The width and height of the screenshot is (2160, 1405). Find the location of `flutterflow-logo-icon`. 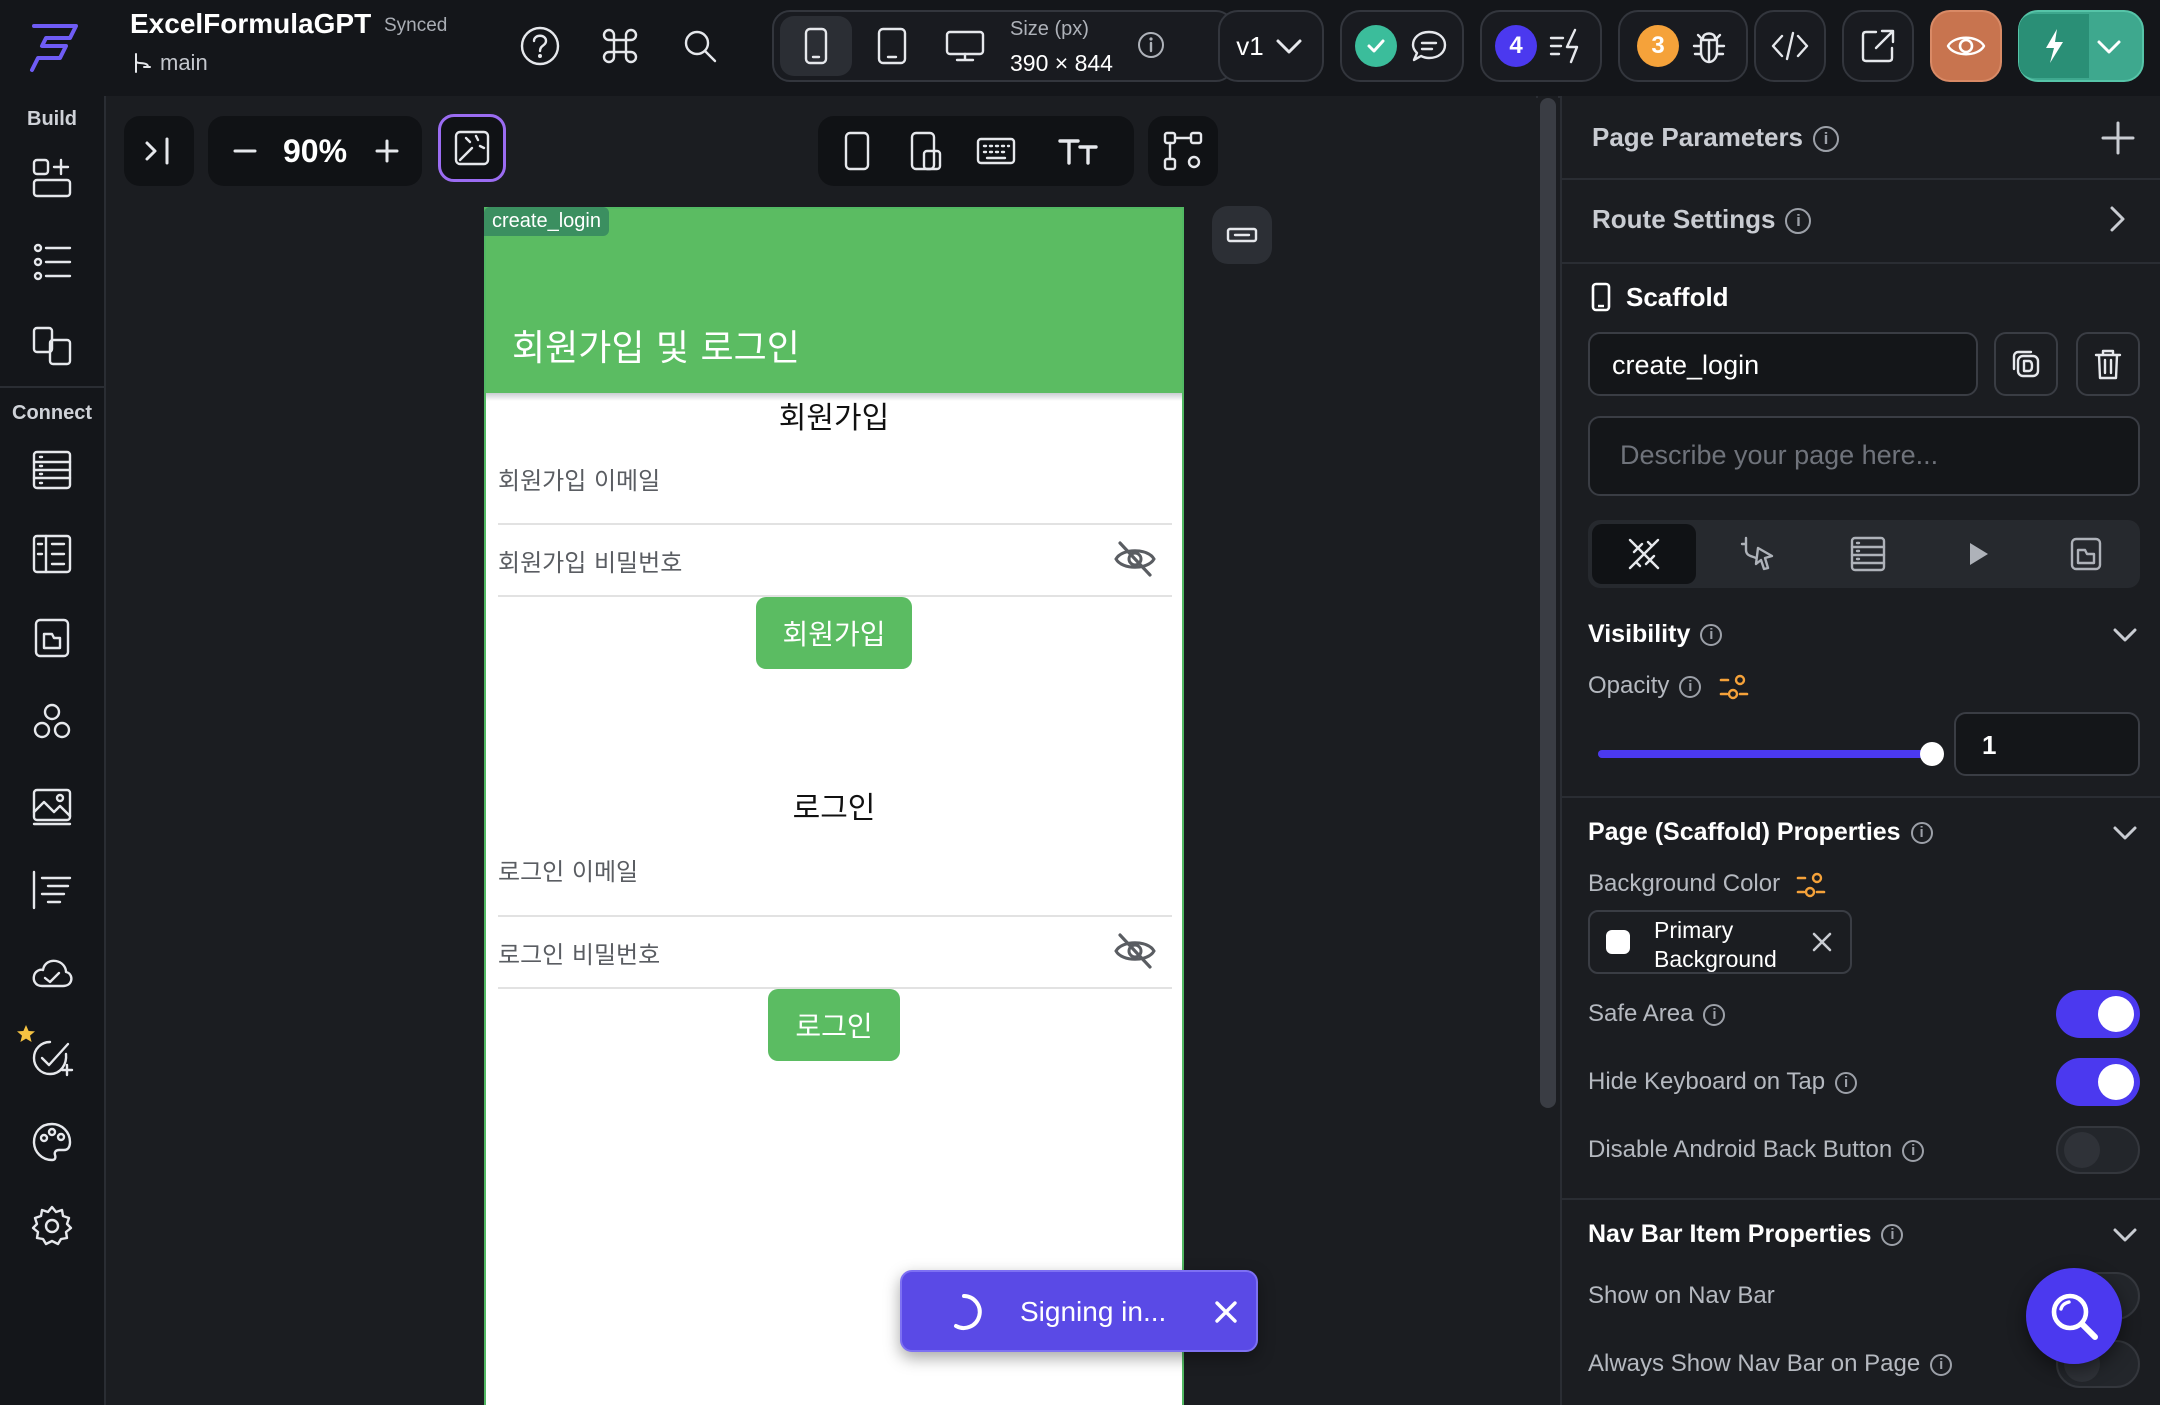

flutterflow-logo-icon is located at coordinates (55, 46).